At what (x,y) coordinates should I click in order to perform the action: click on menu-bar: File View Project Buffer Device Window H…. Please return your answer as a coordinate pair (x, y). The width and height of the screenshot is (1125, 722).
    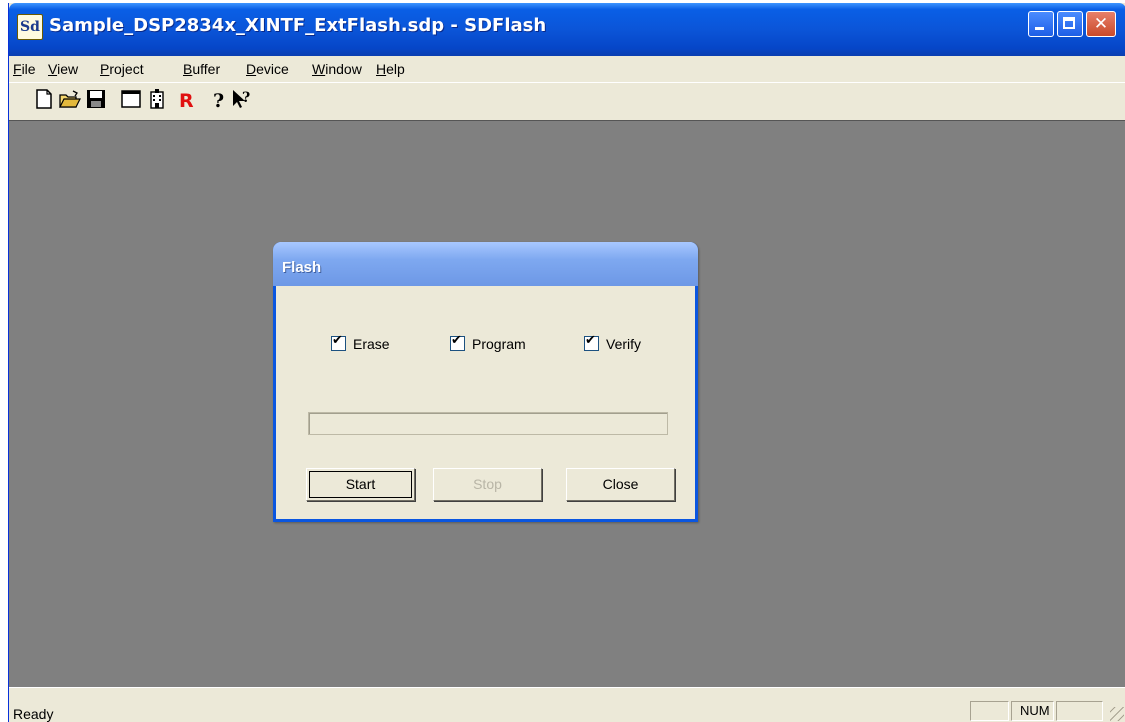
    Looking at the image, I should click on (567, 69).